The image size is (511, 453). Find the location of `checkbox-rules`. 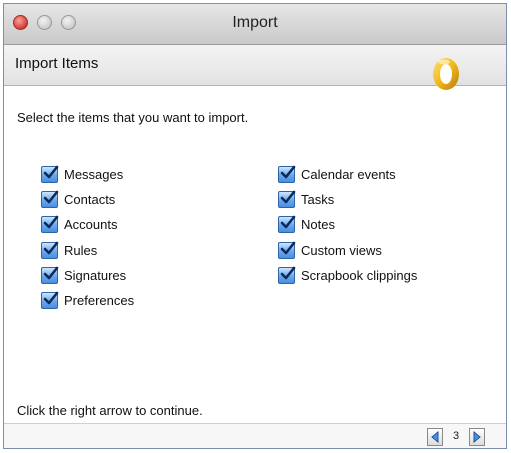

checkbox-rules is located at coordinates (50, 250).